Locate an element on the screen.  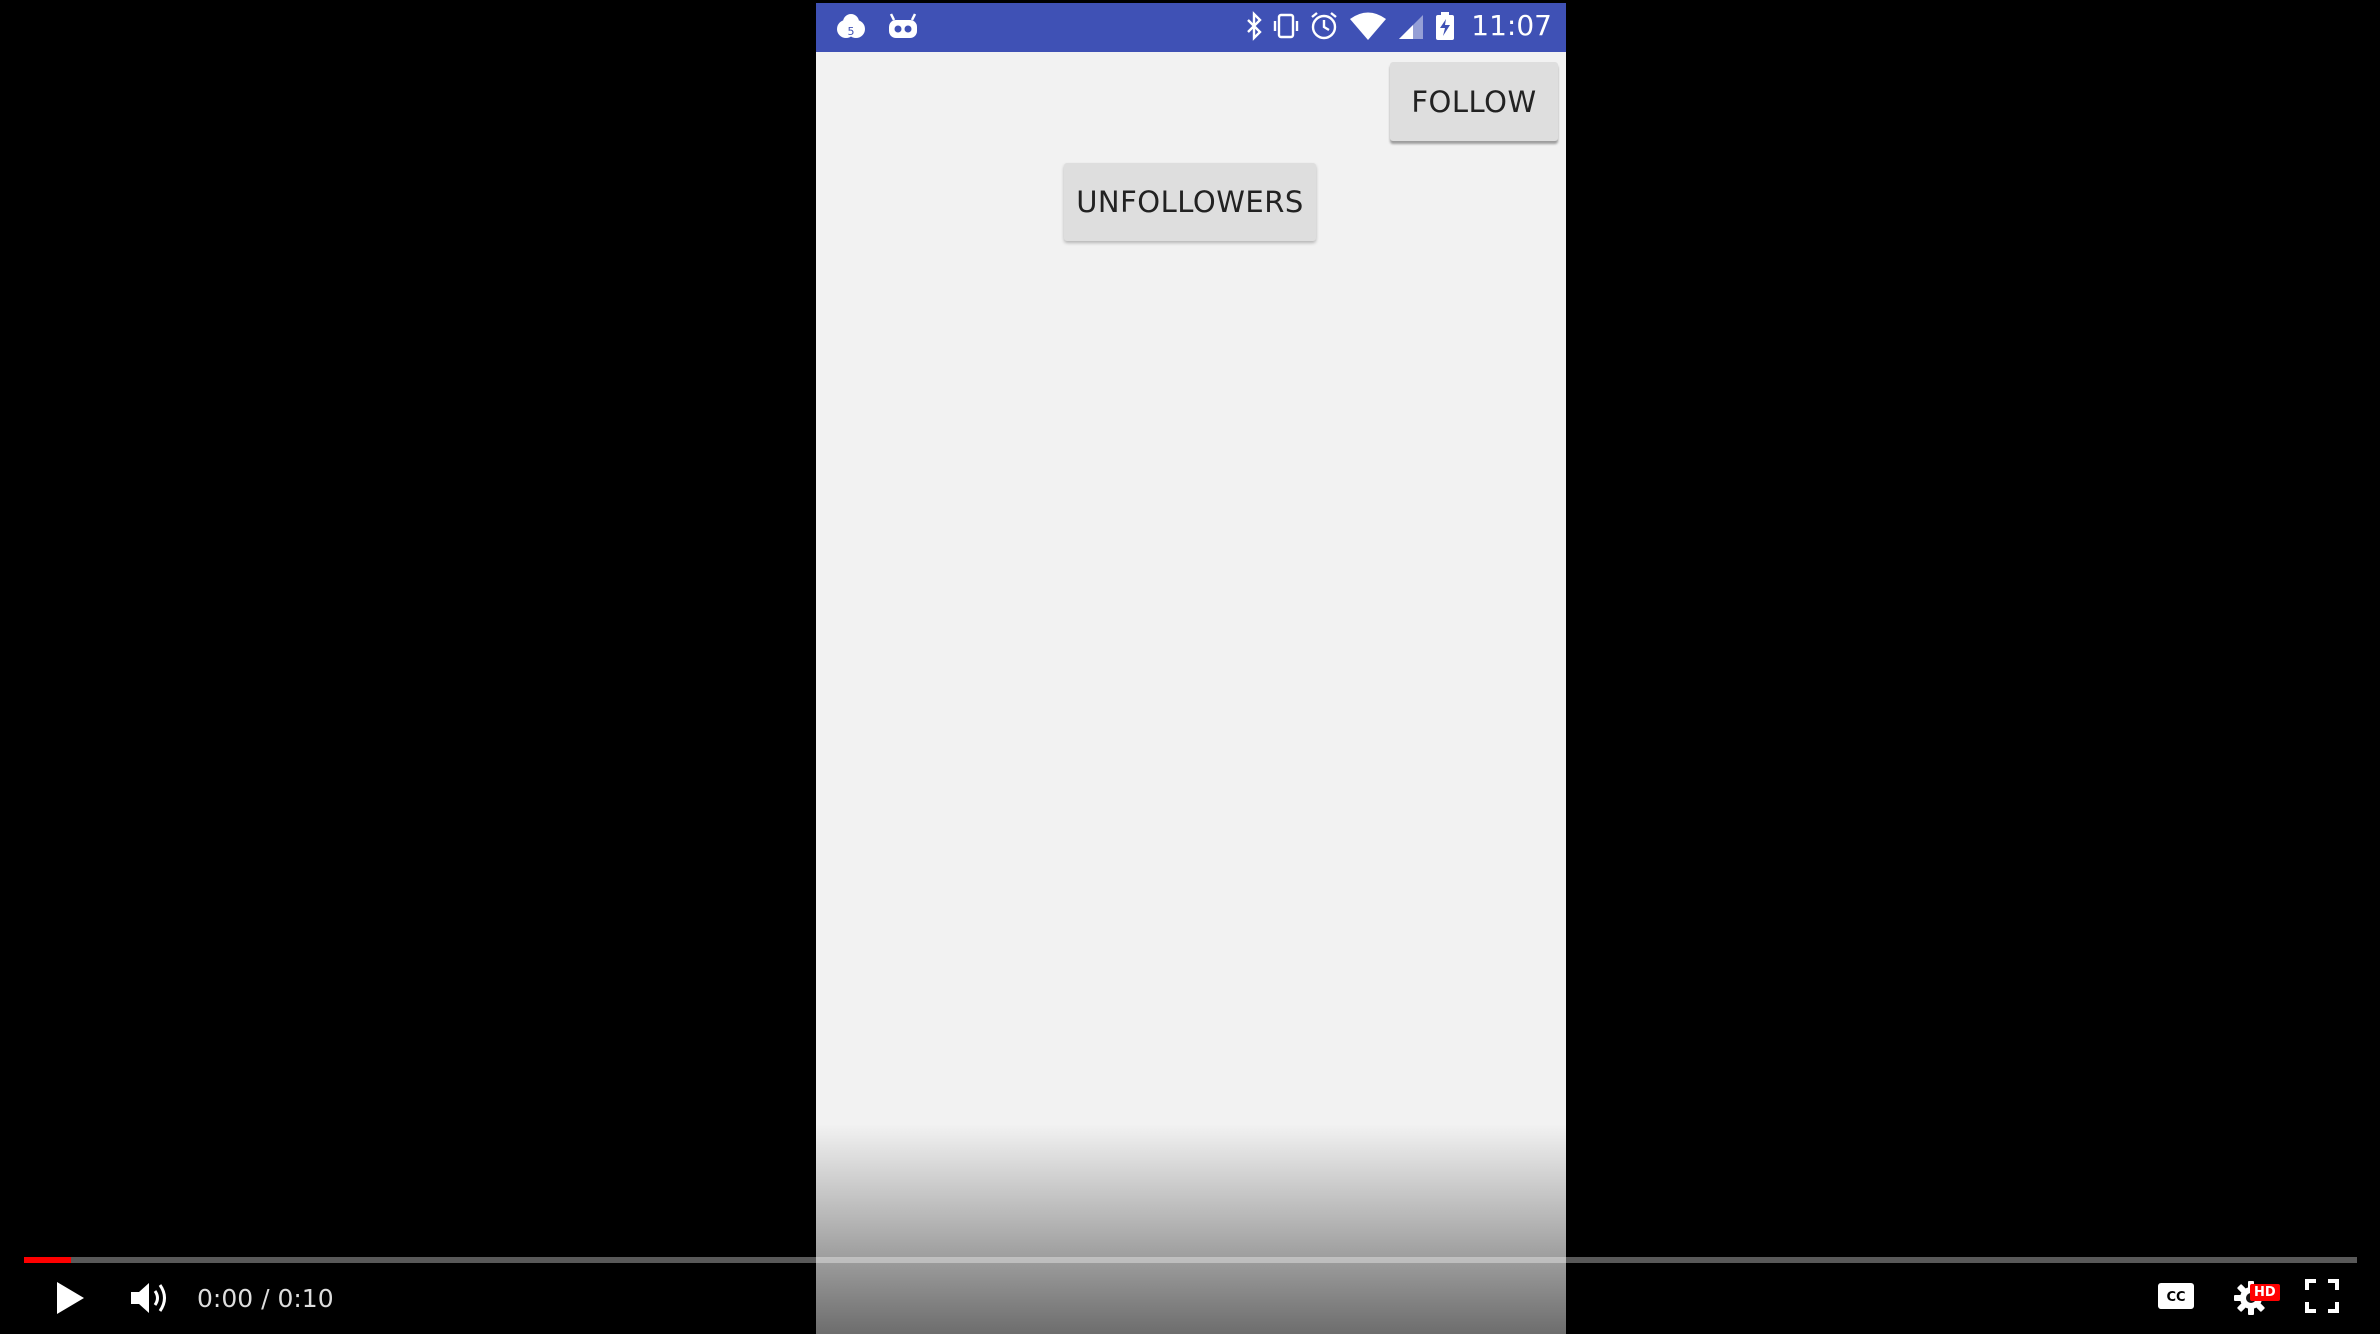
vibrate-icon is located at coordinates (1286, 26).